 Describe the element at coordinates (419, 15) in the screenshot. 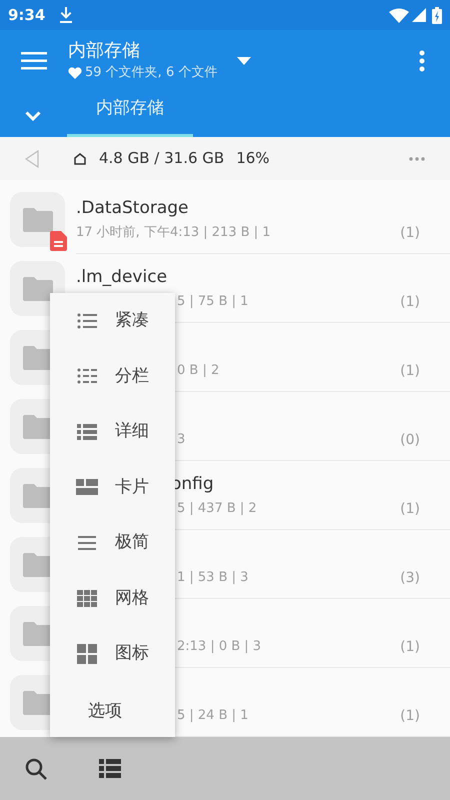

I see `signal-icon` at that location.